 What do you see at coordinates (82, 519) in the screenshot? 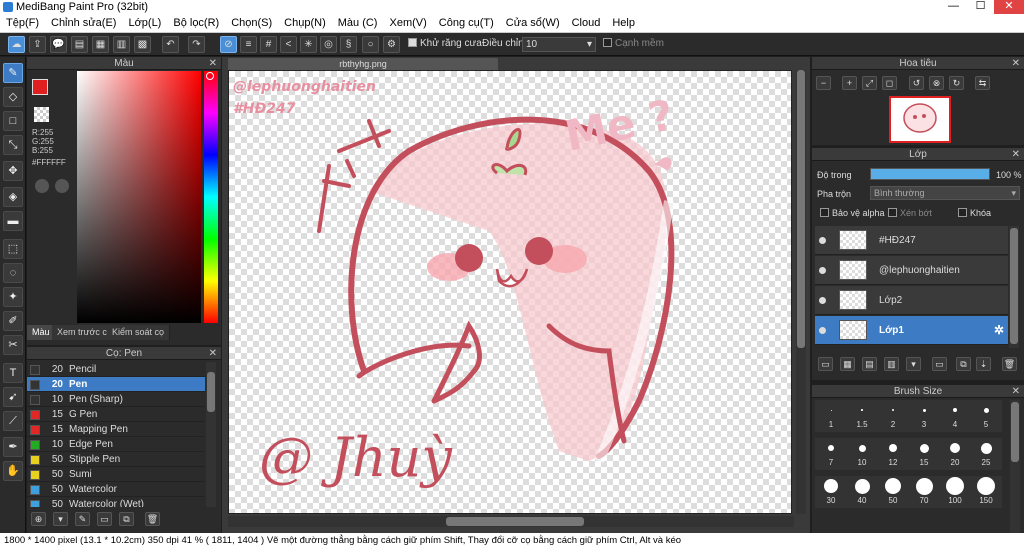
I see `brush-edit-icon: ✎` at bounding box center [82, 519].